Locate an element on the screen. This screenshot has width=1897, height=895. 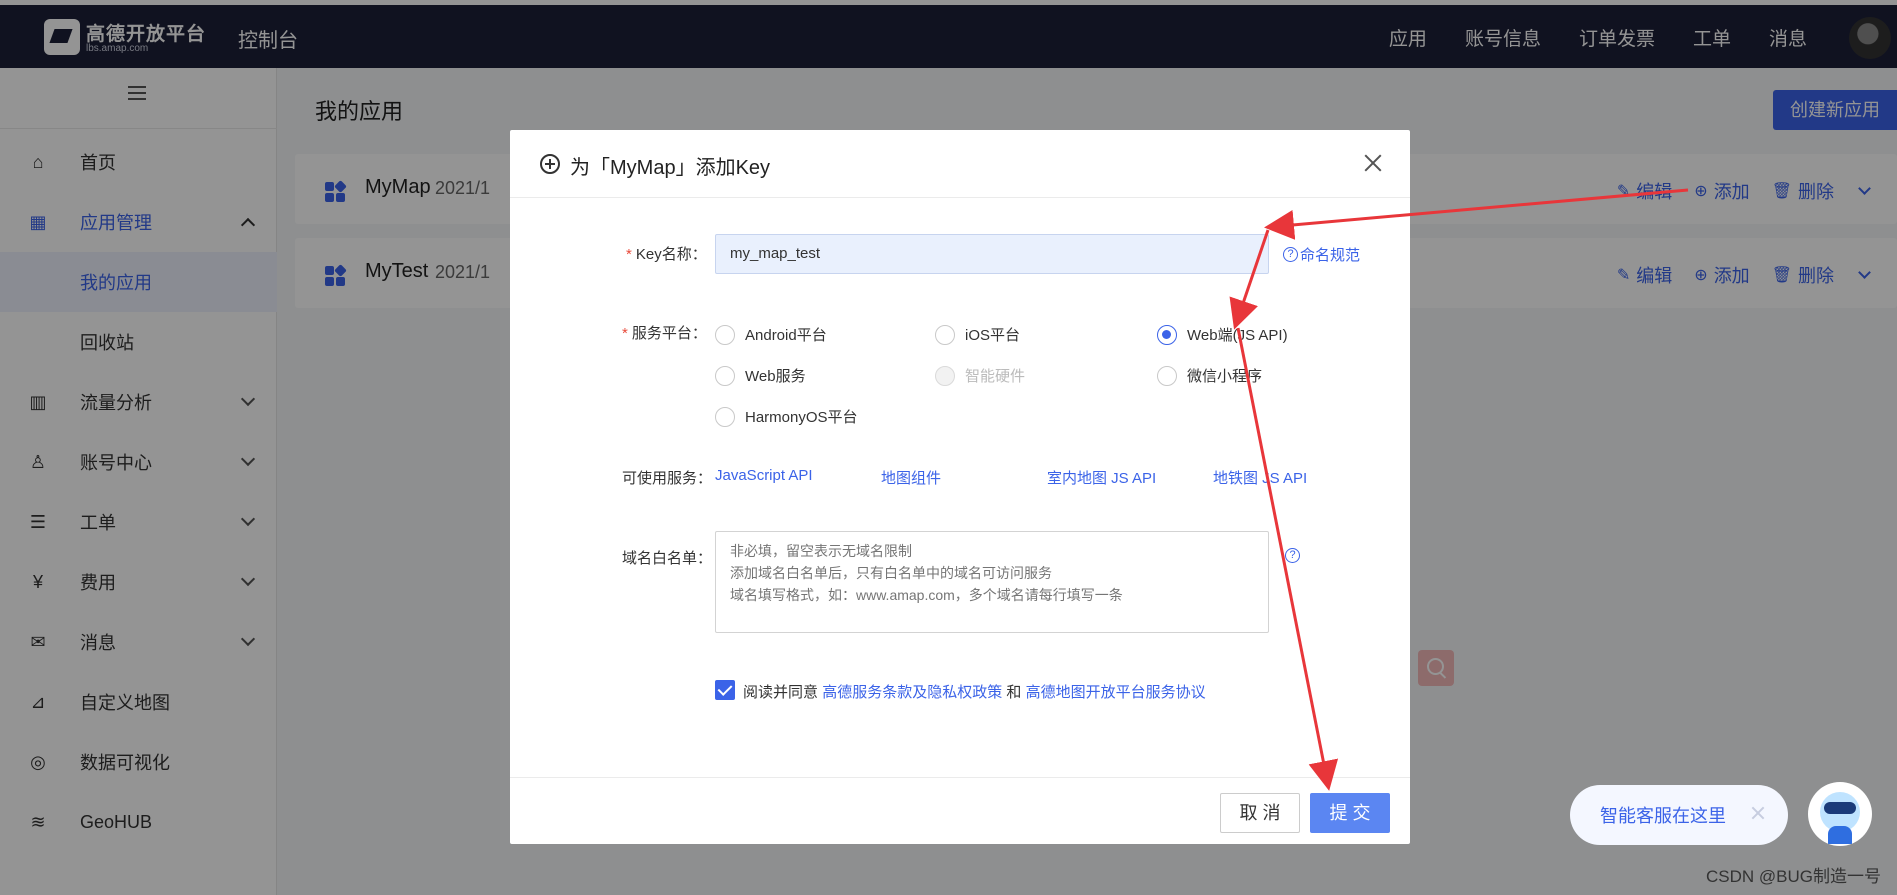
radio-smart-hardware: 智能硬件 is located at coordinates (980, 375).